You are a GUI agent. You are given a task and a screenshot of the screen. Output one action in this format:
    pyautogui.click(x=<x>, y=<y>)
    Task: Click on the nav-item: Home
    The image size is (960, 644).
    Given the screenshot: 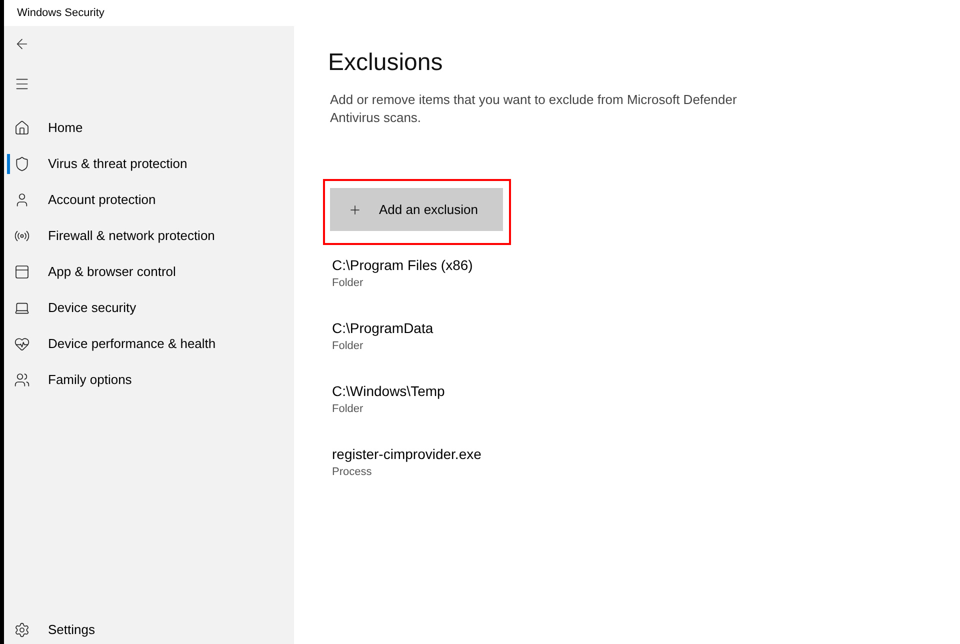 What is the action you would take?
    pyautogui.click(x=149, y=128)
    